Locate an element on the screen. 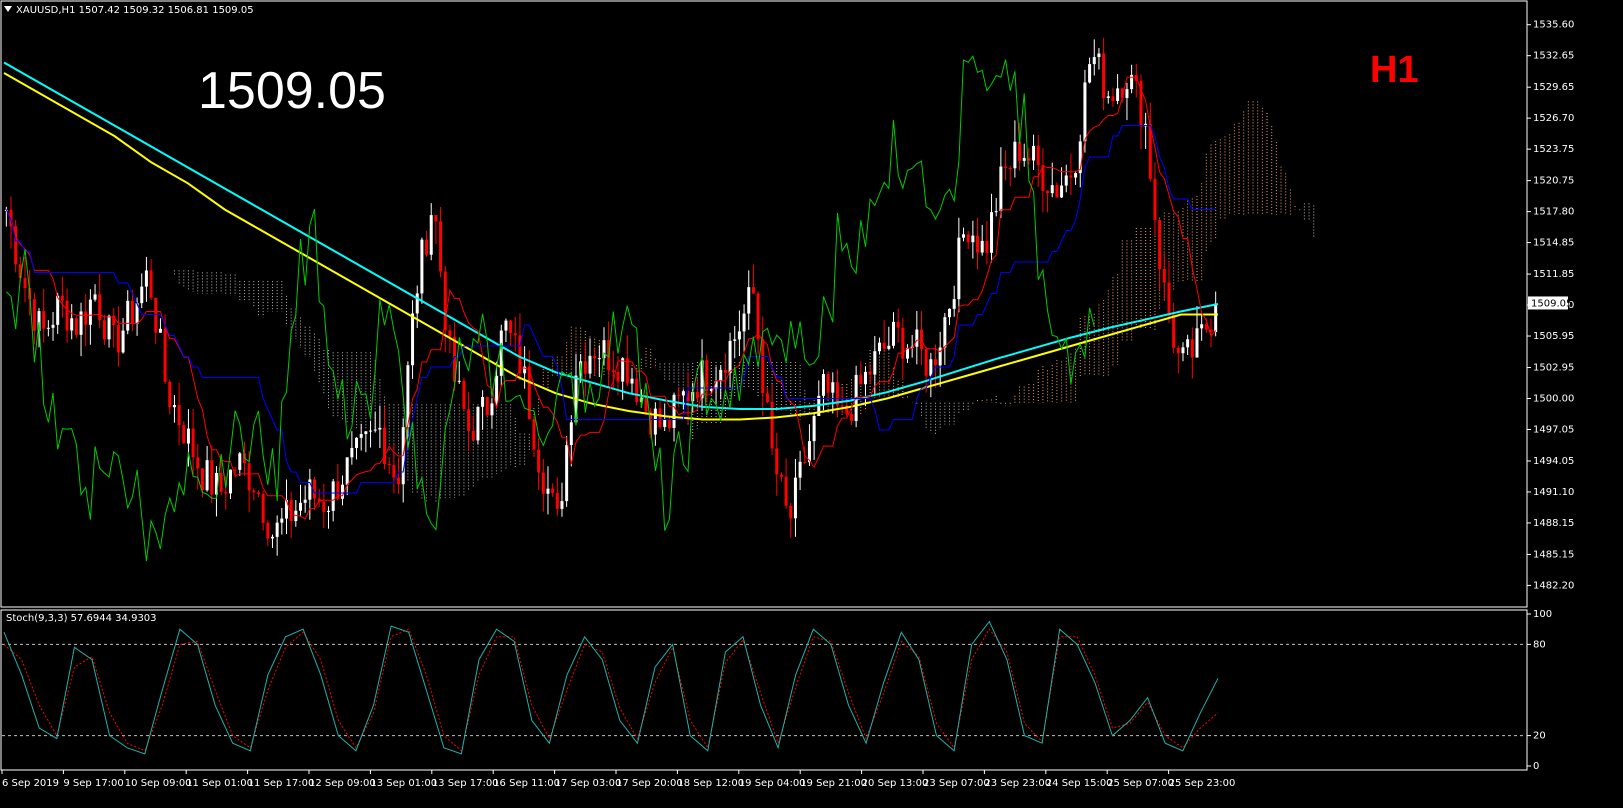  y-tick-label: 1532.65 is located at coordinates (1553, 56).